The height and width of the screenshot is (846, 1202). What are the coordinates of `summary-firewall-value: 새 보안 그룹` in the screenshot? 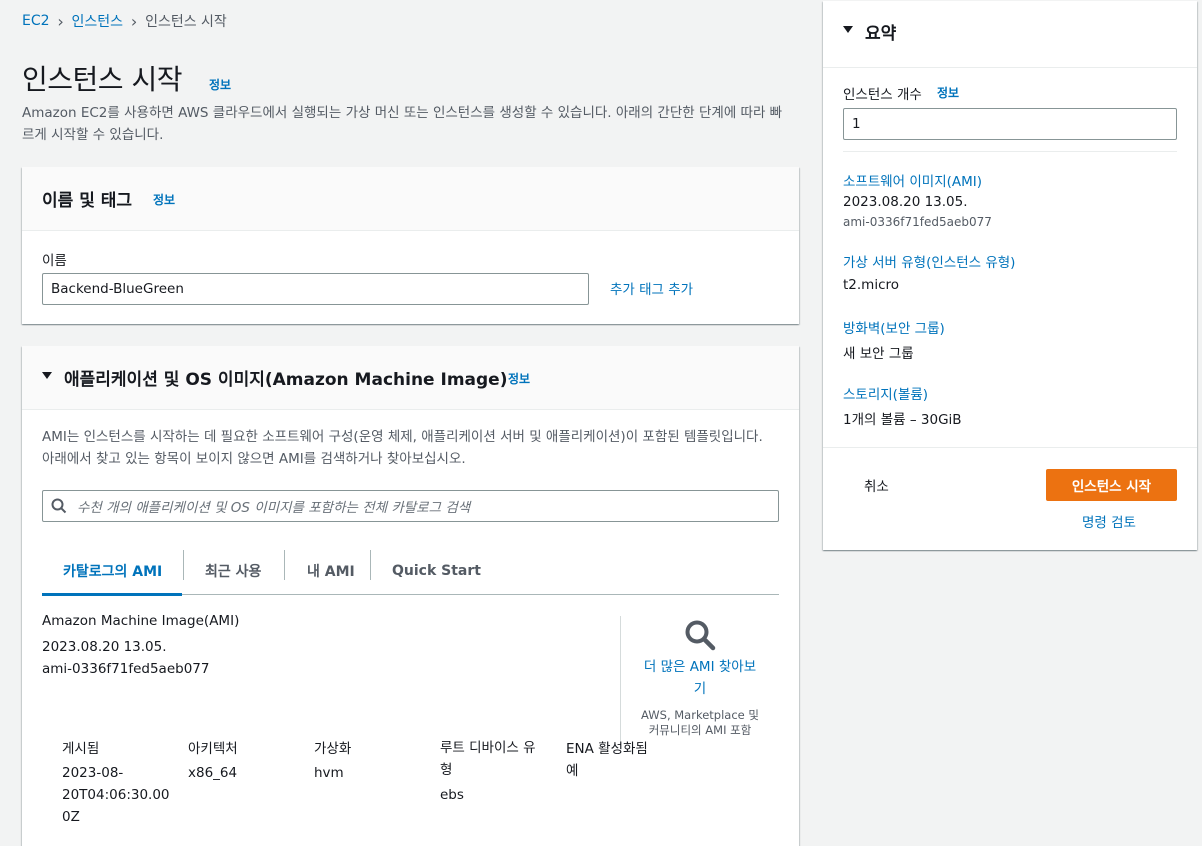 It's located at (878, 354).